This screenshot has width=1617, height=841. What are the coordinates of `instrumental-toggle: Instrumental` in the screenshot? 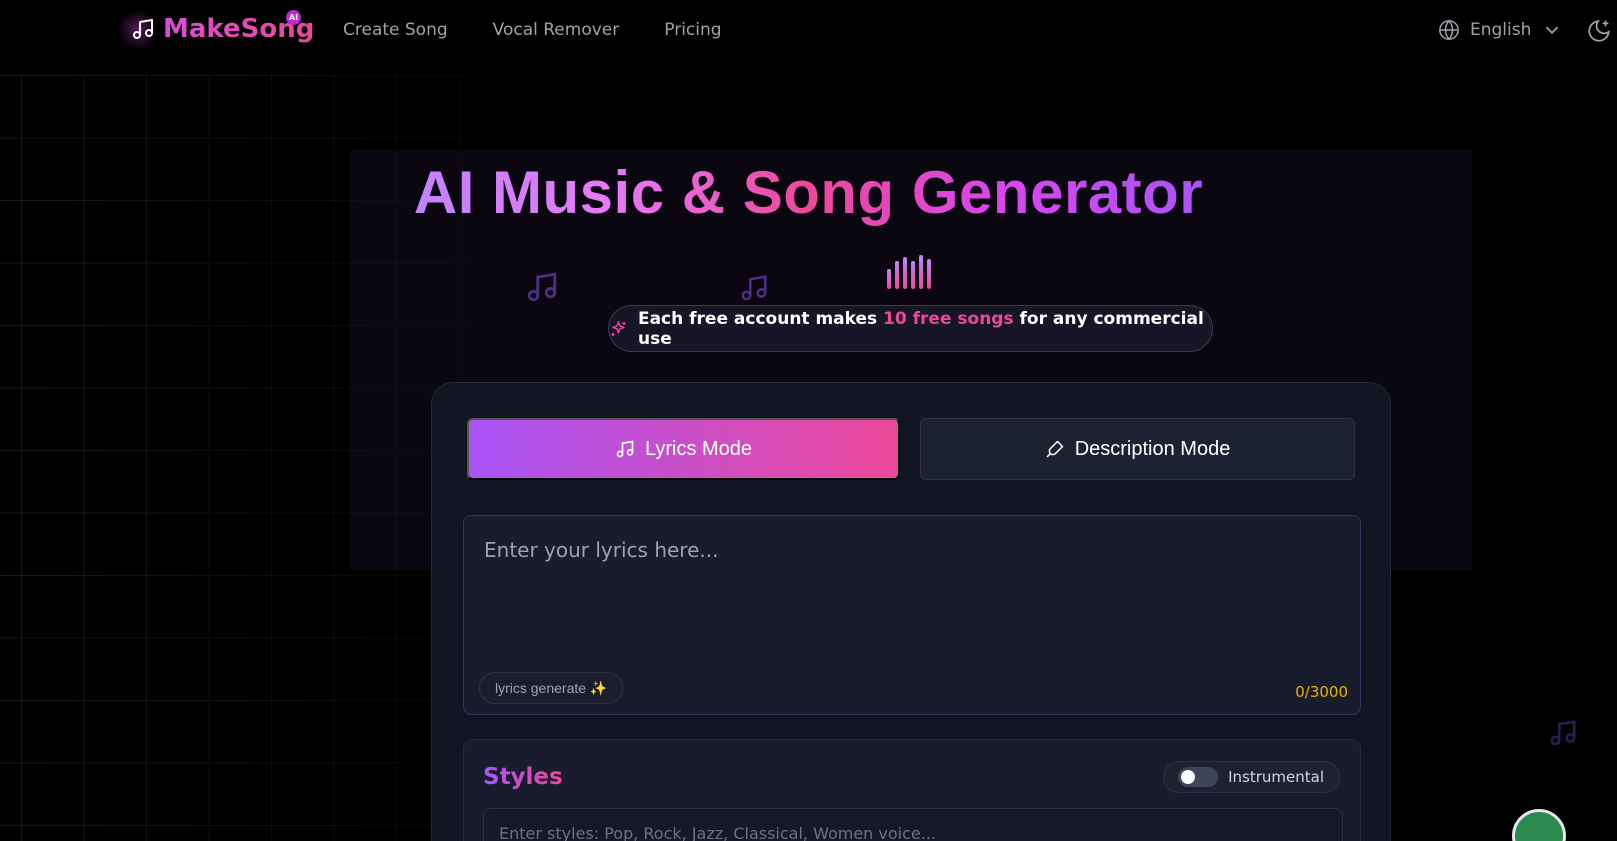 It's located at (1251, 777).